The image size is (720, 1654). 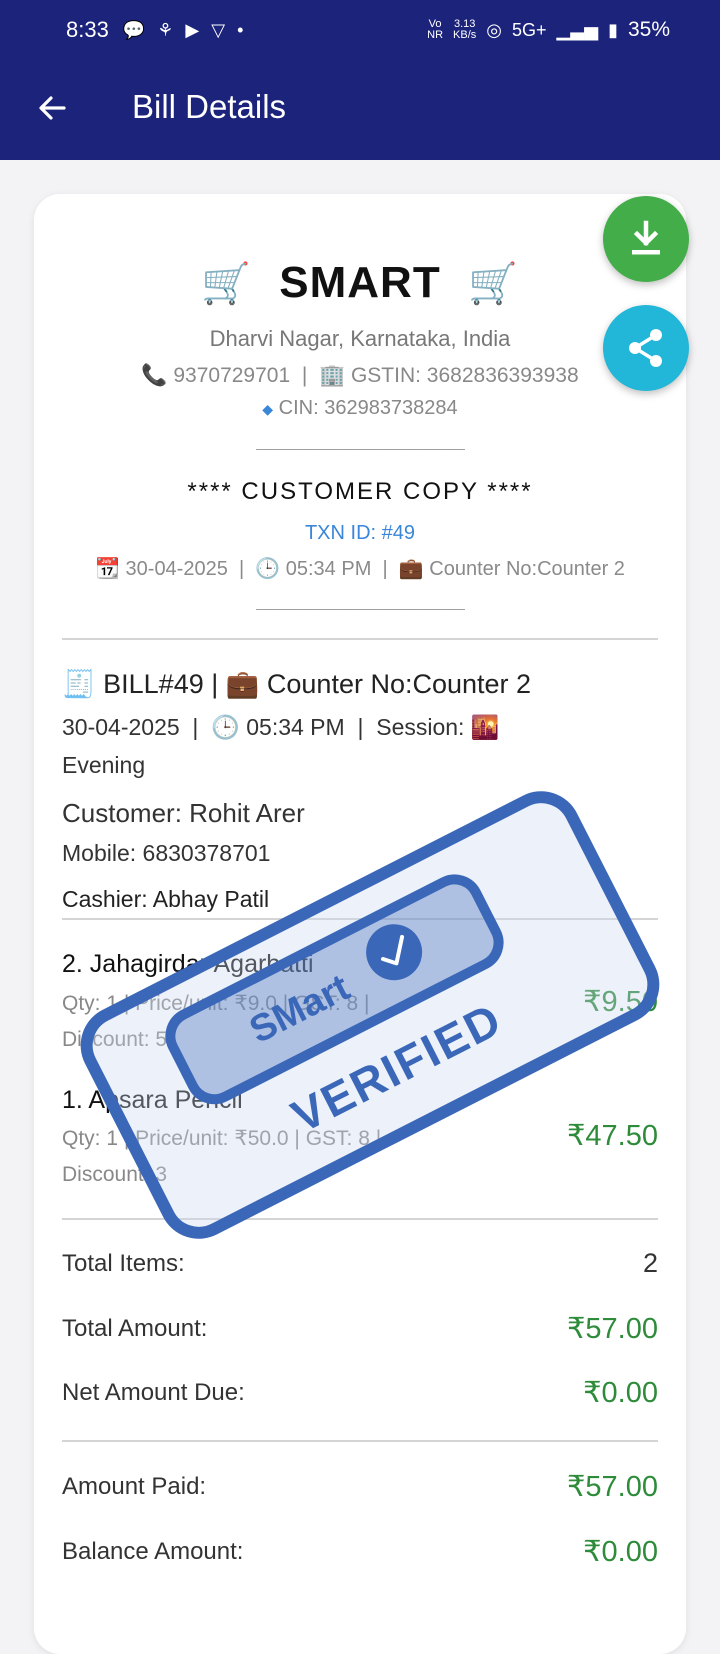 I want to click on phone-icon: 📞, so click(x=154, y=375).